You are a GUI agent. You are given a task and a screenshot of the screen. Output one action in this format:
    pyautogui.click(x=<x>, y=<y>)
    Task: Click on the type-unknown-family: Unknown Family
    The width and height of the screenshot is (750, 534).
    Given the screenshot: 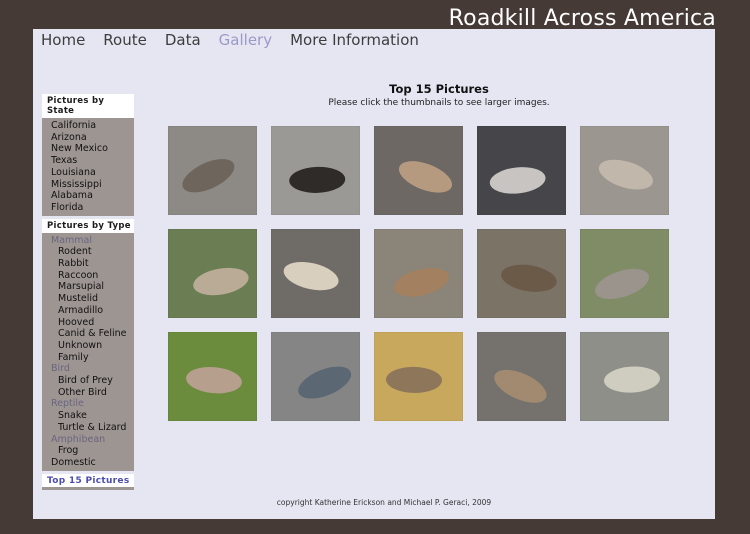 What is the action you would take?
    pyautogui.click(x=88, y=351)
    